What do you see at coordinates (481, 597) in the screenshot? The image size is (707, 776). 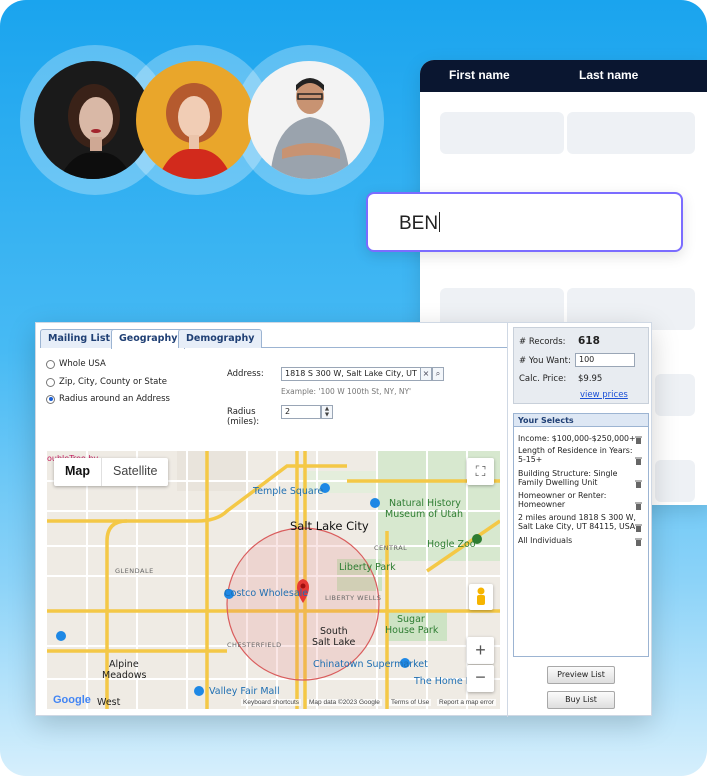 I see `street-view-icon` at bounding box center [481, 597].